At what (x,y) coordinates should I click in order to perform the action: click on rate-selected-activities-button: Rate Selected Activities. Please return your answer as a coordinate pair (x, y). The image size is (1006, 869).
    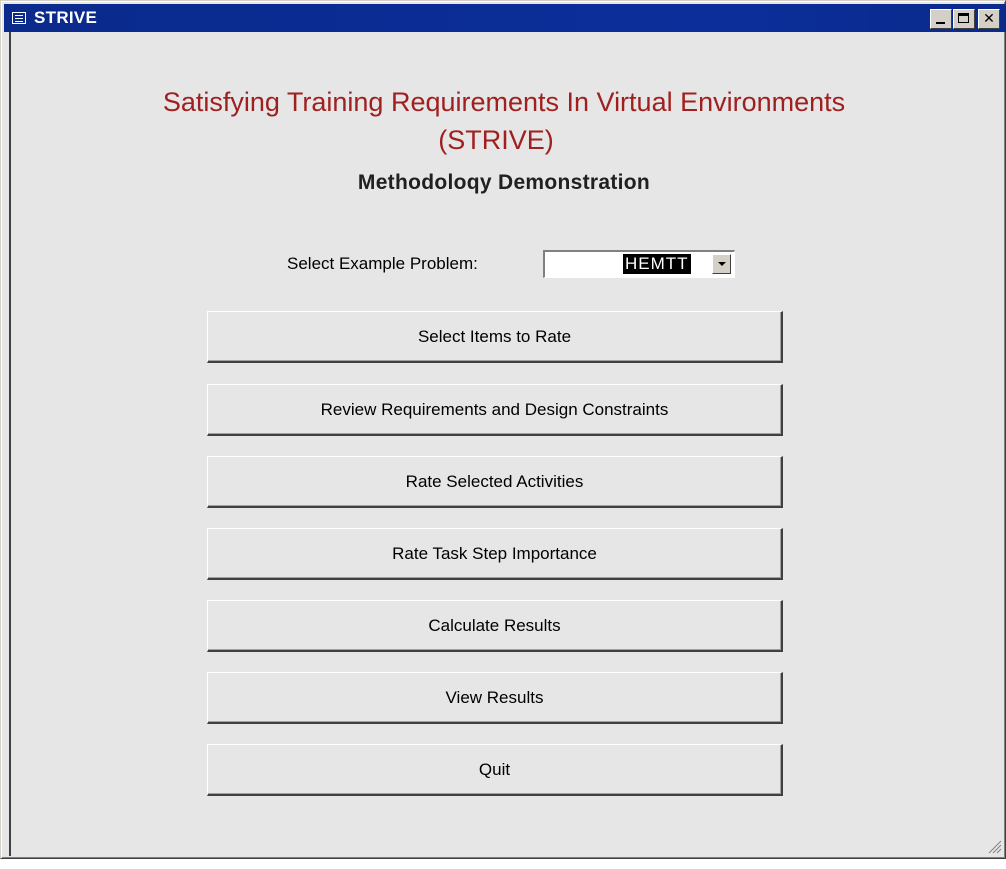
    Looking at the image, I should click on (495, 482).